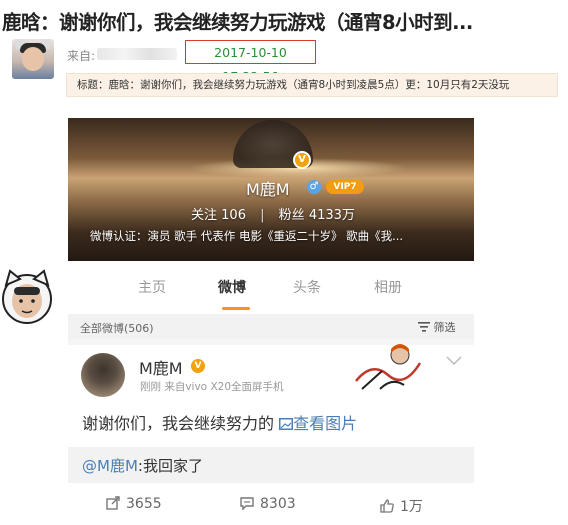  Describe the element at coordinates (271, 465) in the screenshot. I see `quoted-post: @M鹿M:我回家了` at that location.